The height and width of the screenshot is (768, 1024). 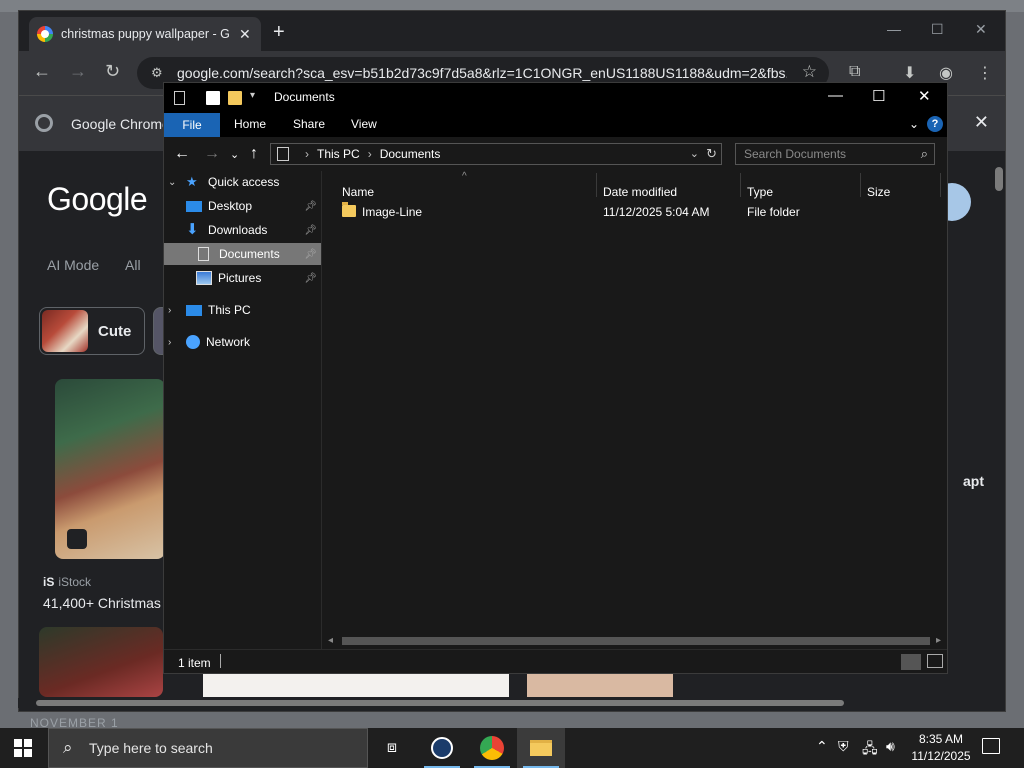 I want to click on tab-ai-mode: AI Mode, so click(x=73, y=265).